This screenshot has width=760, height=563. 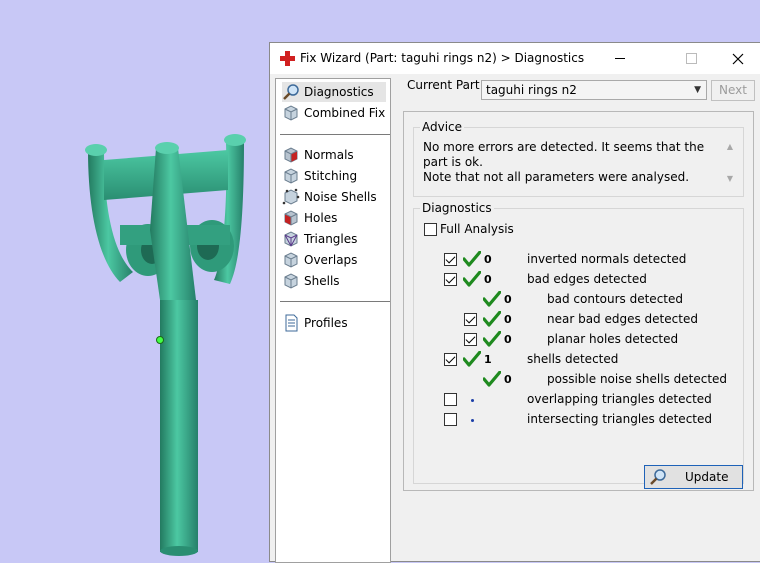 I want to click on holes-cube-icon, so click(x=291, y=218).